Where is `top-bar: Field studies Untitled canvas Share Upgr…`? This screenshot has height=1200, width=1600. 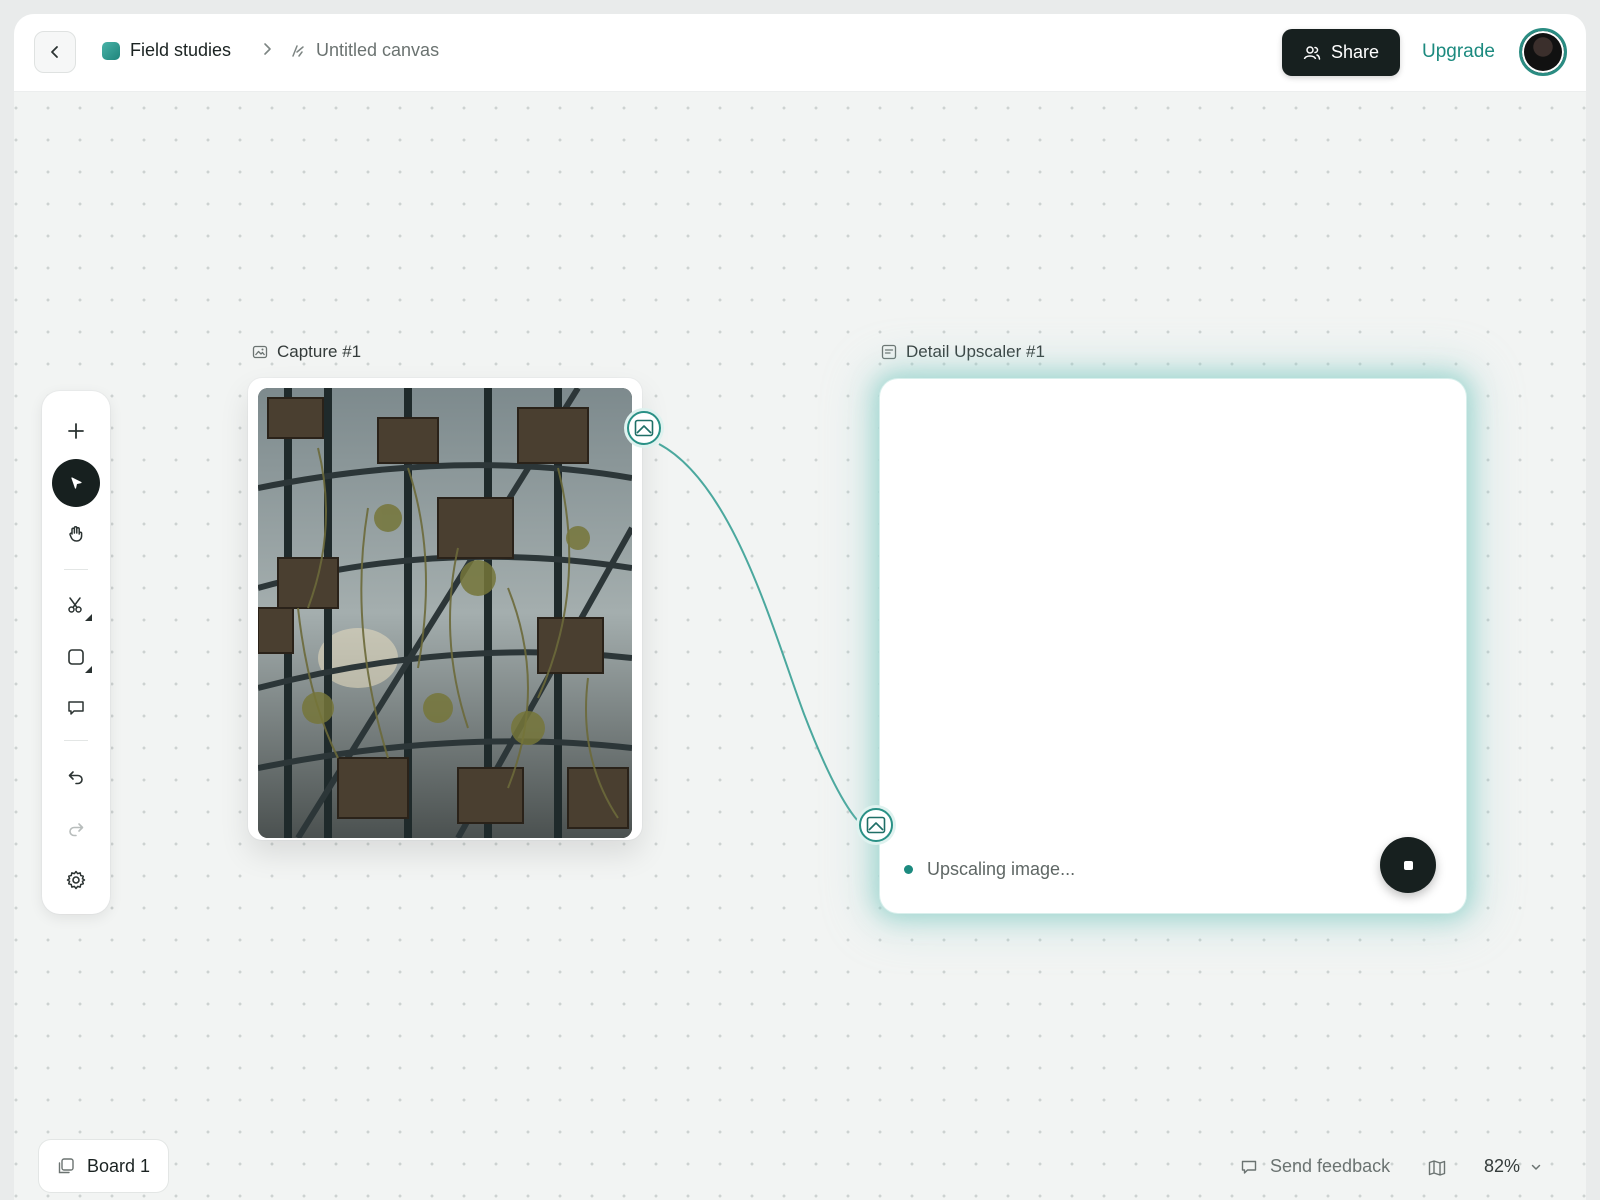 top-bar: Field studies Untitled canvas Share Upgr… is located at coordinates (800, 53).